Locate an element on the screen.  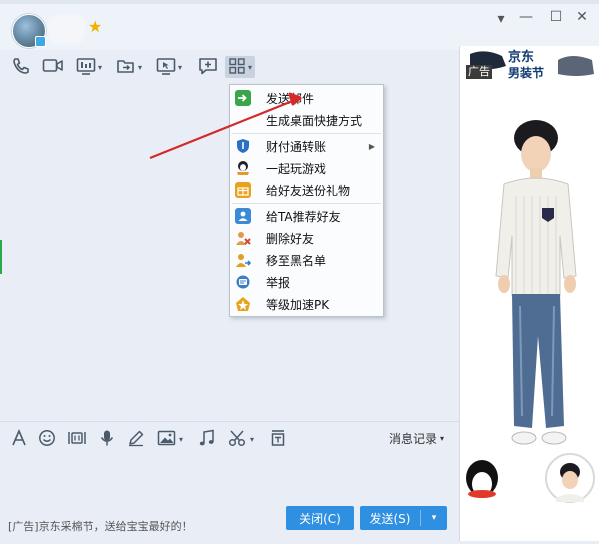
input-divider is located at coordinates (229, 421).